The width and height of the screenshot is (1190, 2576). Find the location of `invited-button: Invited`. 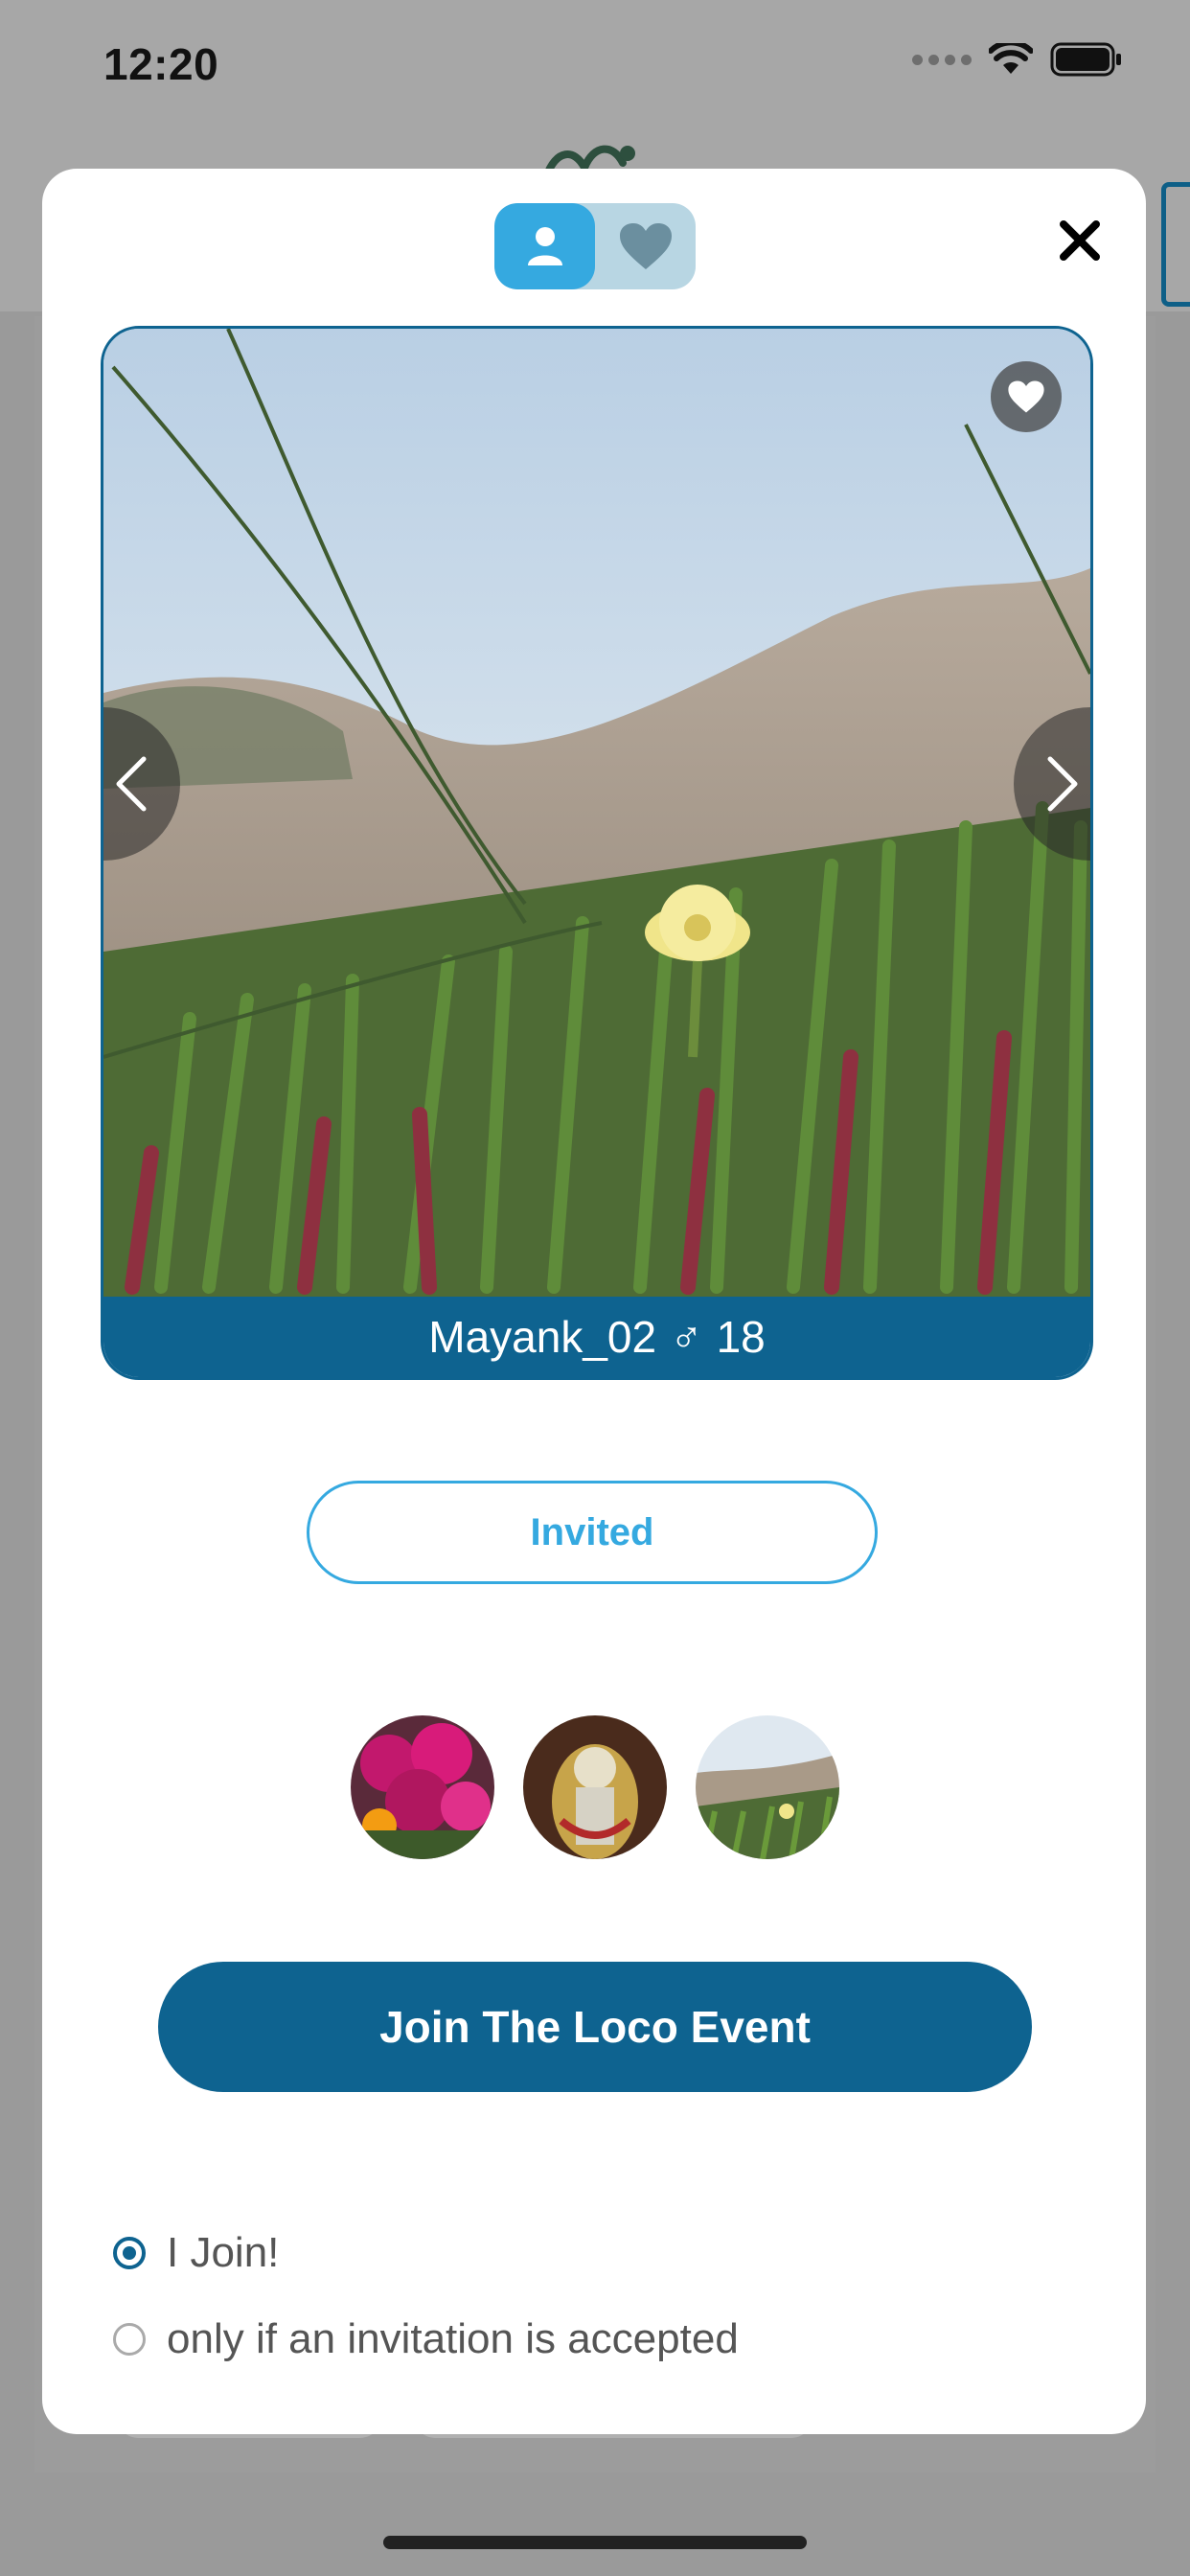

invited-button: Invited is located at coordinates (592, 1532).